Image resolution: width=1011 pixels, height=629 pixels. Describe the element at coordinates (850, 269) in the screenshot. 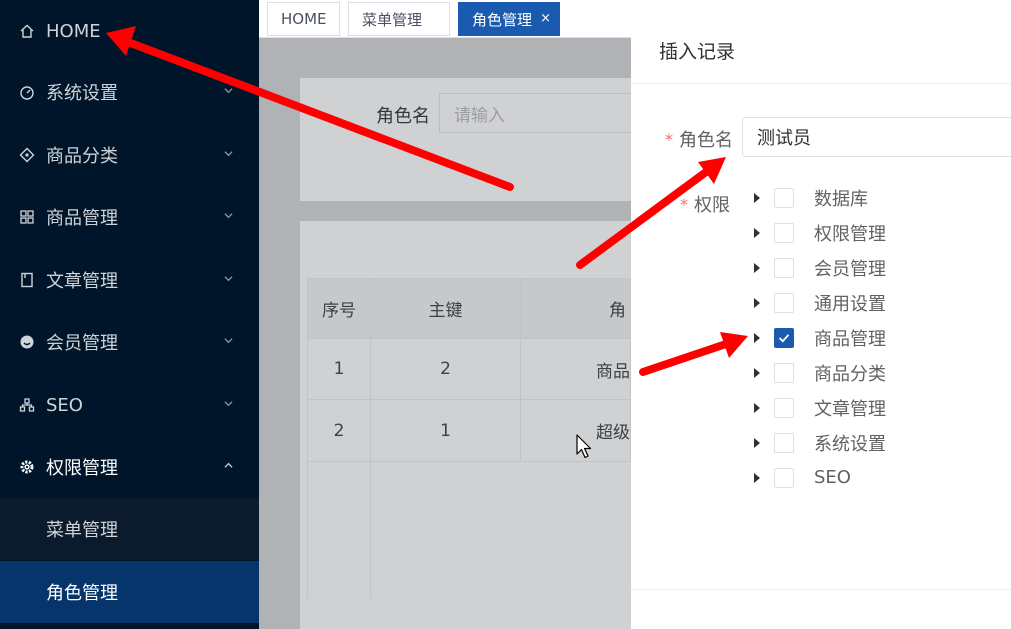

I see `tree-node-label: 会员管理` at that location.